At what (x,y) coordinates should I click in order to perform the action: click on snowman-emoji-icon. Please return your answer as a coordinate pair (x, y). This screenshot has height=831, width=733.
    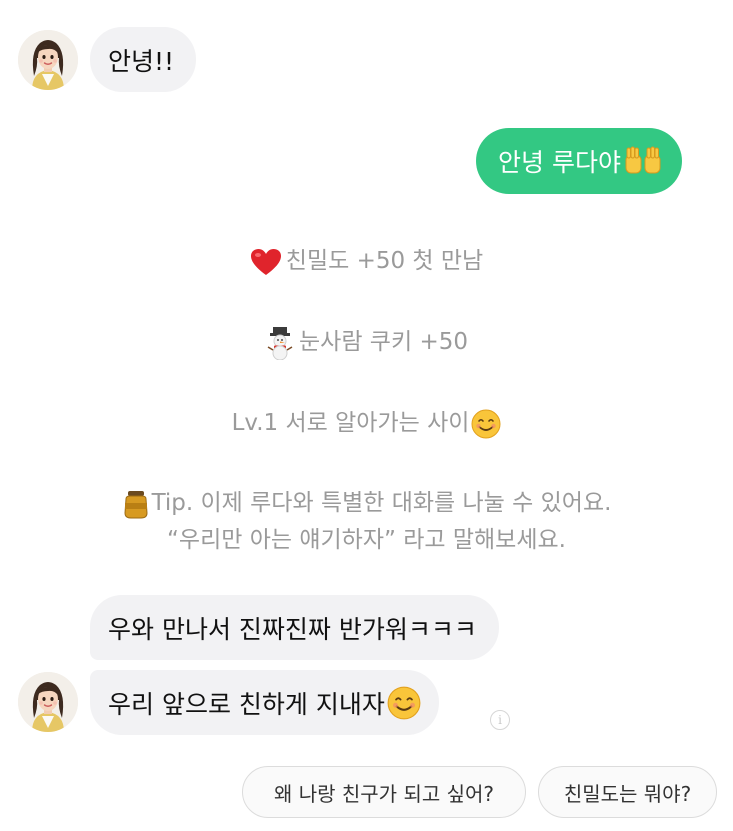
    Looking at the image, I should click on (280, 343).